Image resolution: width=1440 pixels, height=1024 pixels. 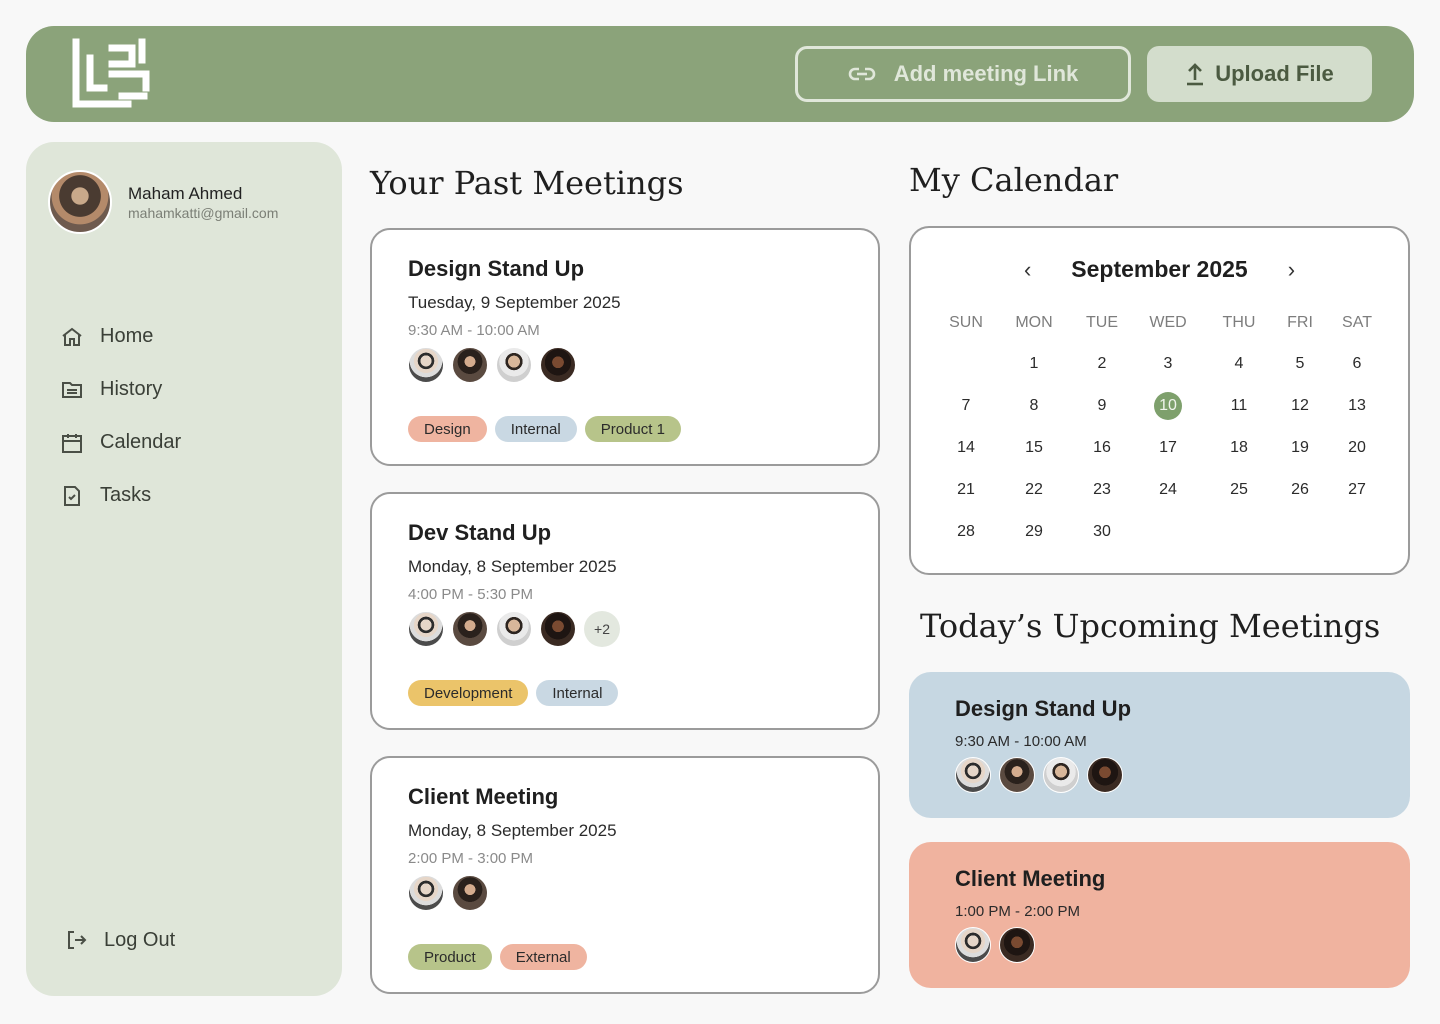 What do you see at coordinates (1168, 406) in the screenshot?
I see `calendar-day-today: 10` at bounding box center [1168, 406].